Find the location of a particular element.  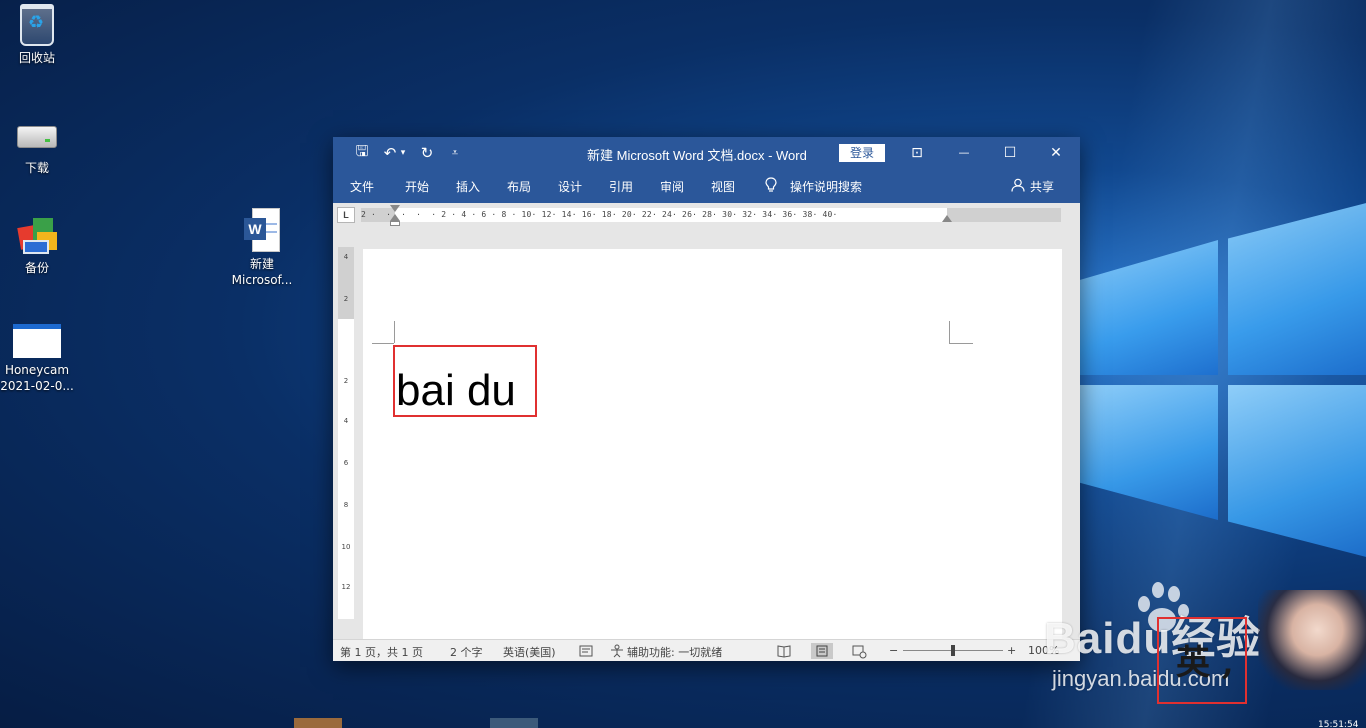

desktop-icon-label: 回收站 is located at coordinates (36, 58).